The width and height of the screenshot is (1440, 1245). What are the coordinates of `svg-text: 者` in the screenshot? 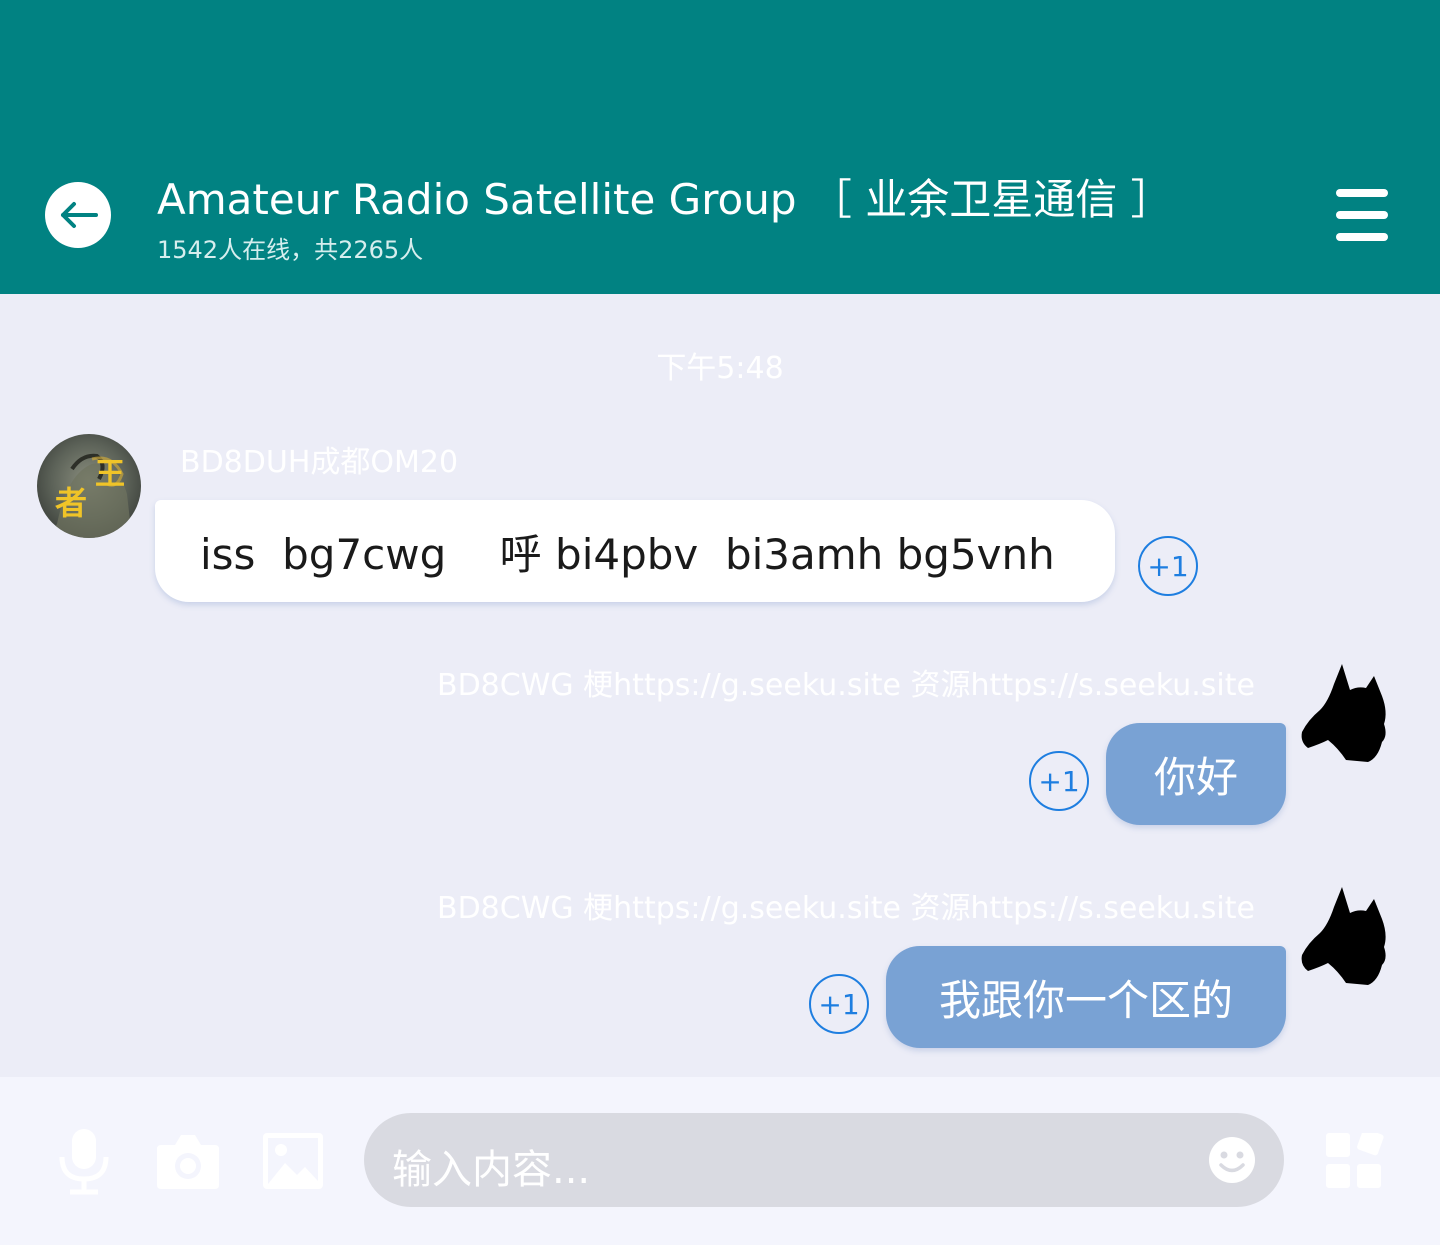 It's located at (71, 503).